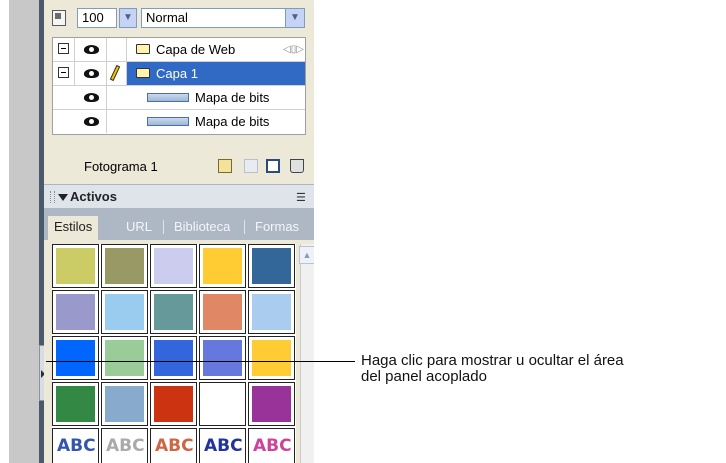 The height and width of the screenshot is (463, 726). I want to click on vertical-scrollbar: ▲, so click(306, 353).